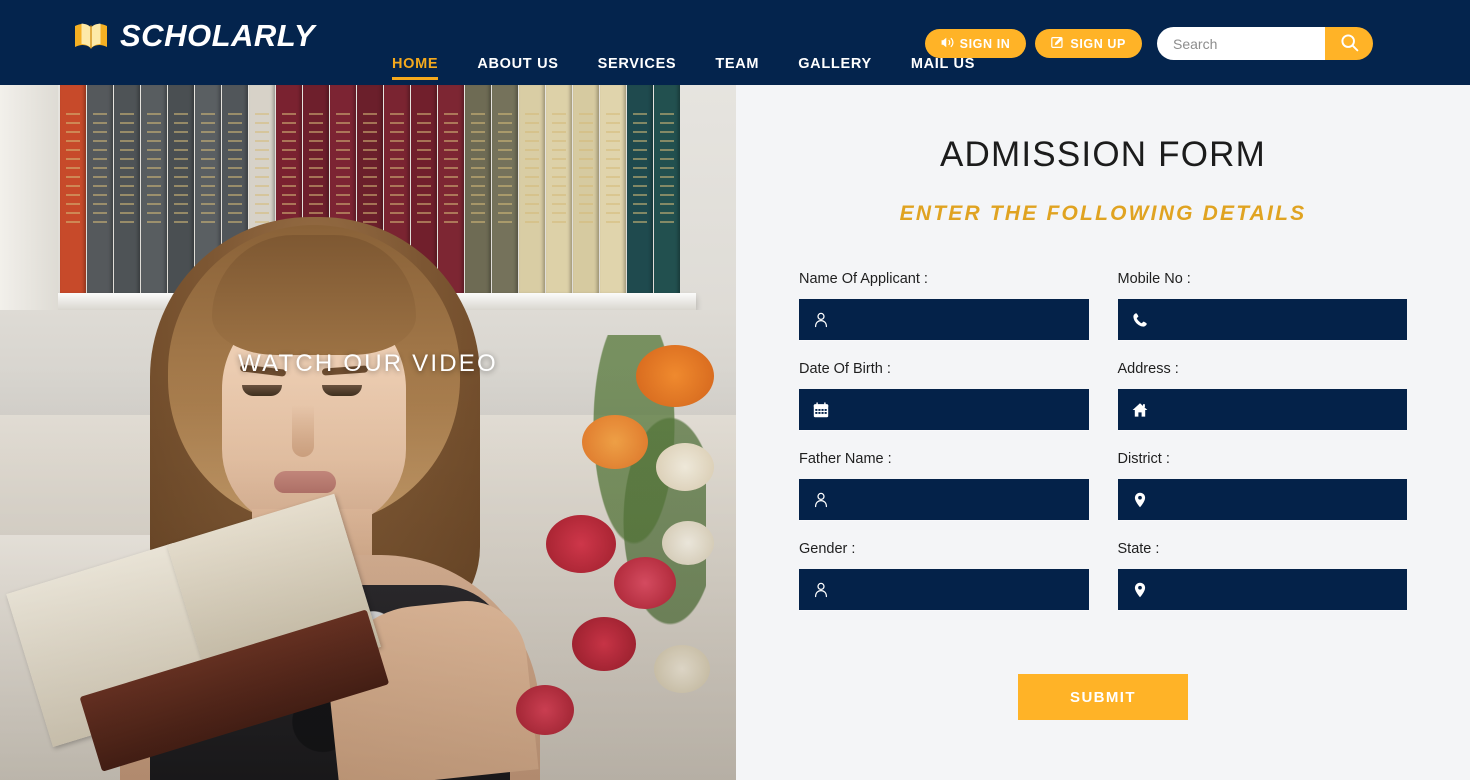 The width and height of the screenshot is (1470, 780). What do you see at coordinates (1241, 43) in the screenshot?
I see `search-input` at bounding box center [1241, 43].